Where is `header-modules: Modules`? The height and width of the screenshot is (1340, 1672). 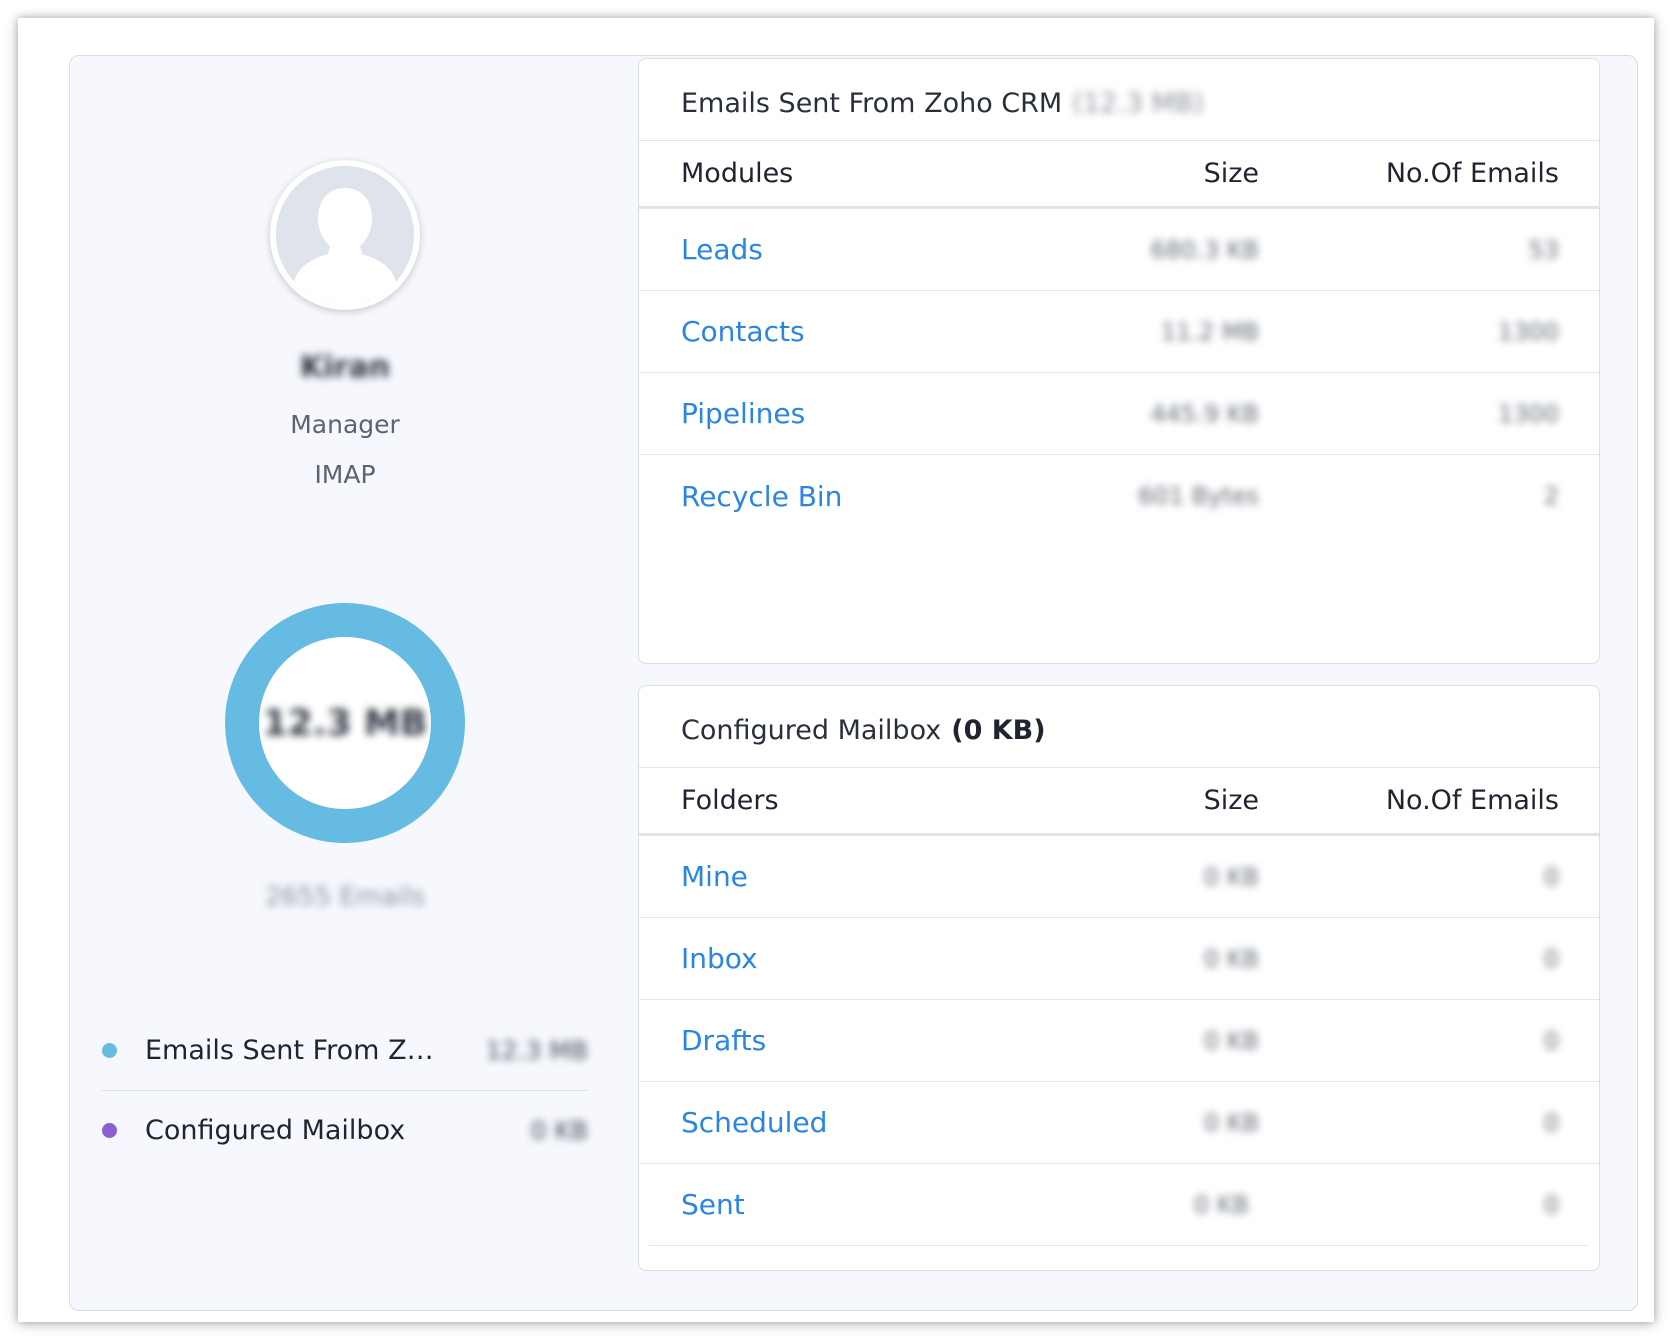 header-modules: Modules is located at coordinates (737, 173).